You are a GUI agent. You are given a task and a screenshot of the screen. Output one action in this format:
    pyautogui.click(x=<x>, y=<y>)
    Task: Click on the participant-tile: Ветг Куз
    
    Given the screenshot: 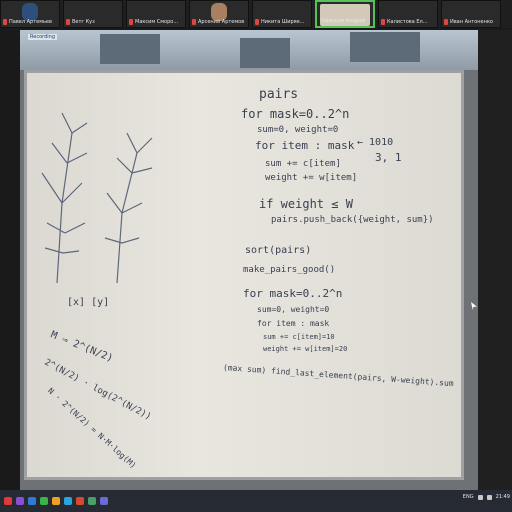 What is the action you would take?
    pyautogui.click(x=93, y=14)
    